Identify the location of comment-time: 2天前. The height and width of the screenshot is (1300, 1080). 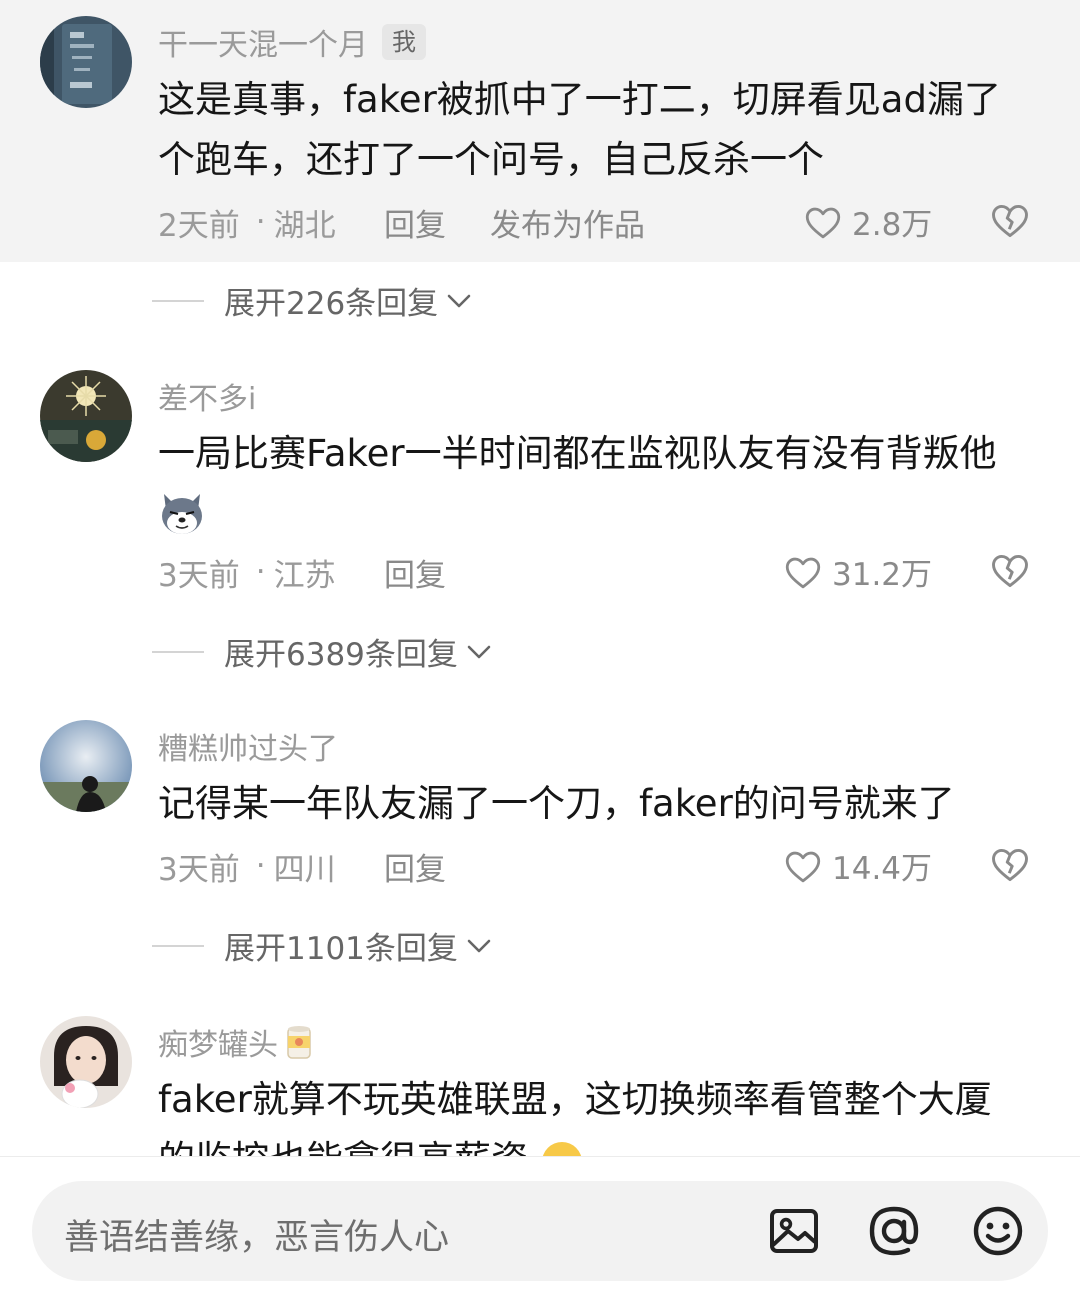
(199, 225).